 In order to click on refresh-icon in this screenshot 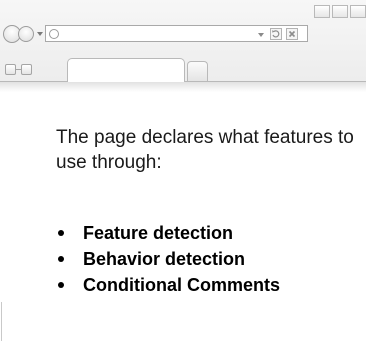, I will do `click(276, 34)`.